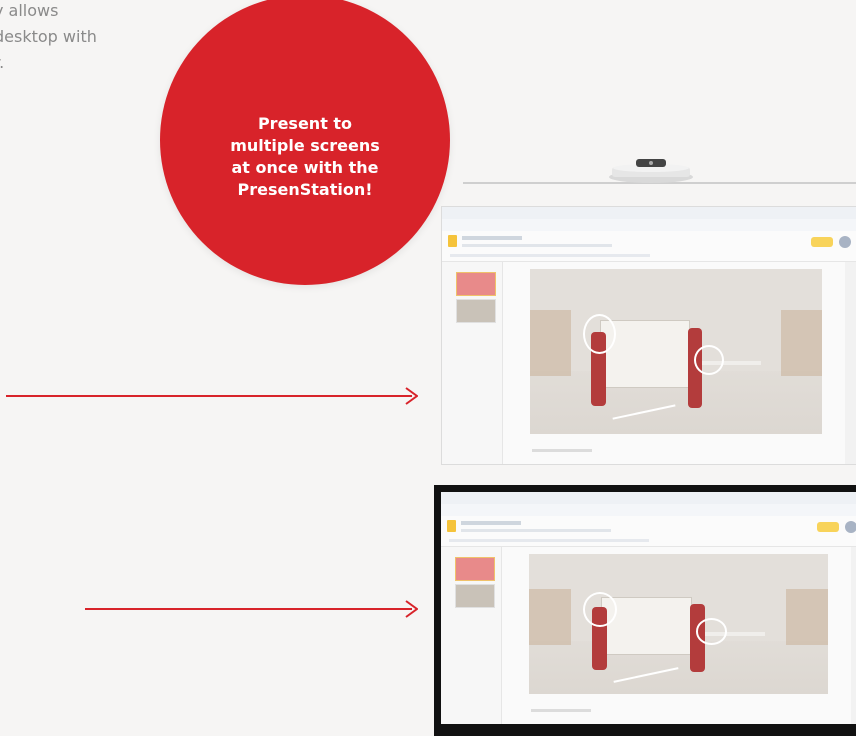 This screenshot has height=736, width=856. Describe the element at coordinates (48, 36) in the screenshot. I see `intro-line-2: desktop with` at that location.